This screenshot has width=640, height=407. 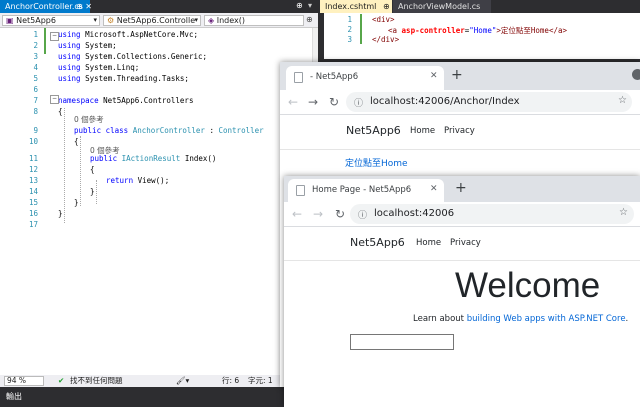 What do you see at coordinates (356, 6) in the screenshot?
I see `tab-index-cshtml: Index.cshtml ⊕` at bounding box center [356, 6].